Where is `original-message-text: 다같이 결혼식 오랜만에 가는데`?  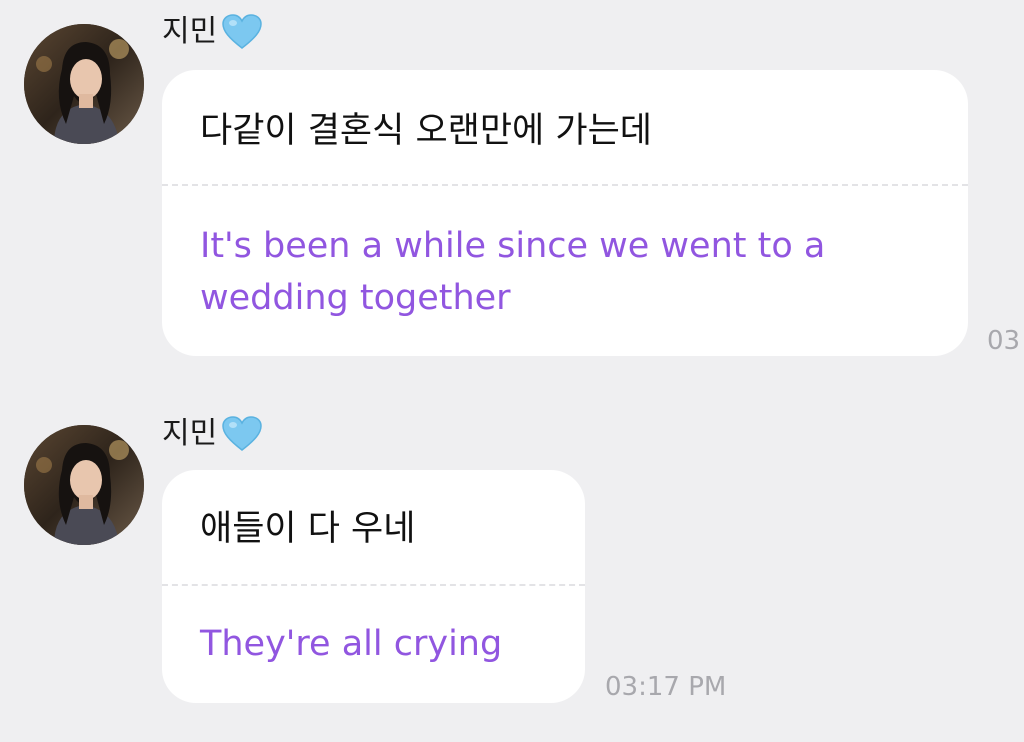 original-message-text: 다같이 결혼식 오랜만에 가는데 is located at coordinates (426, 131).